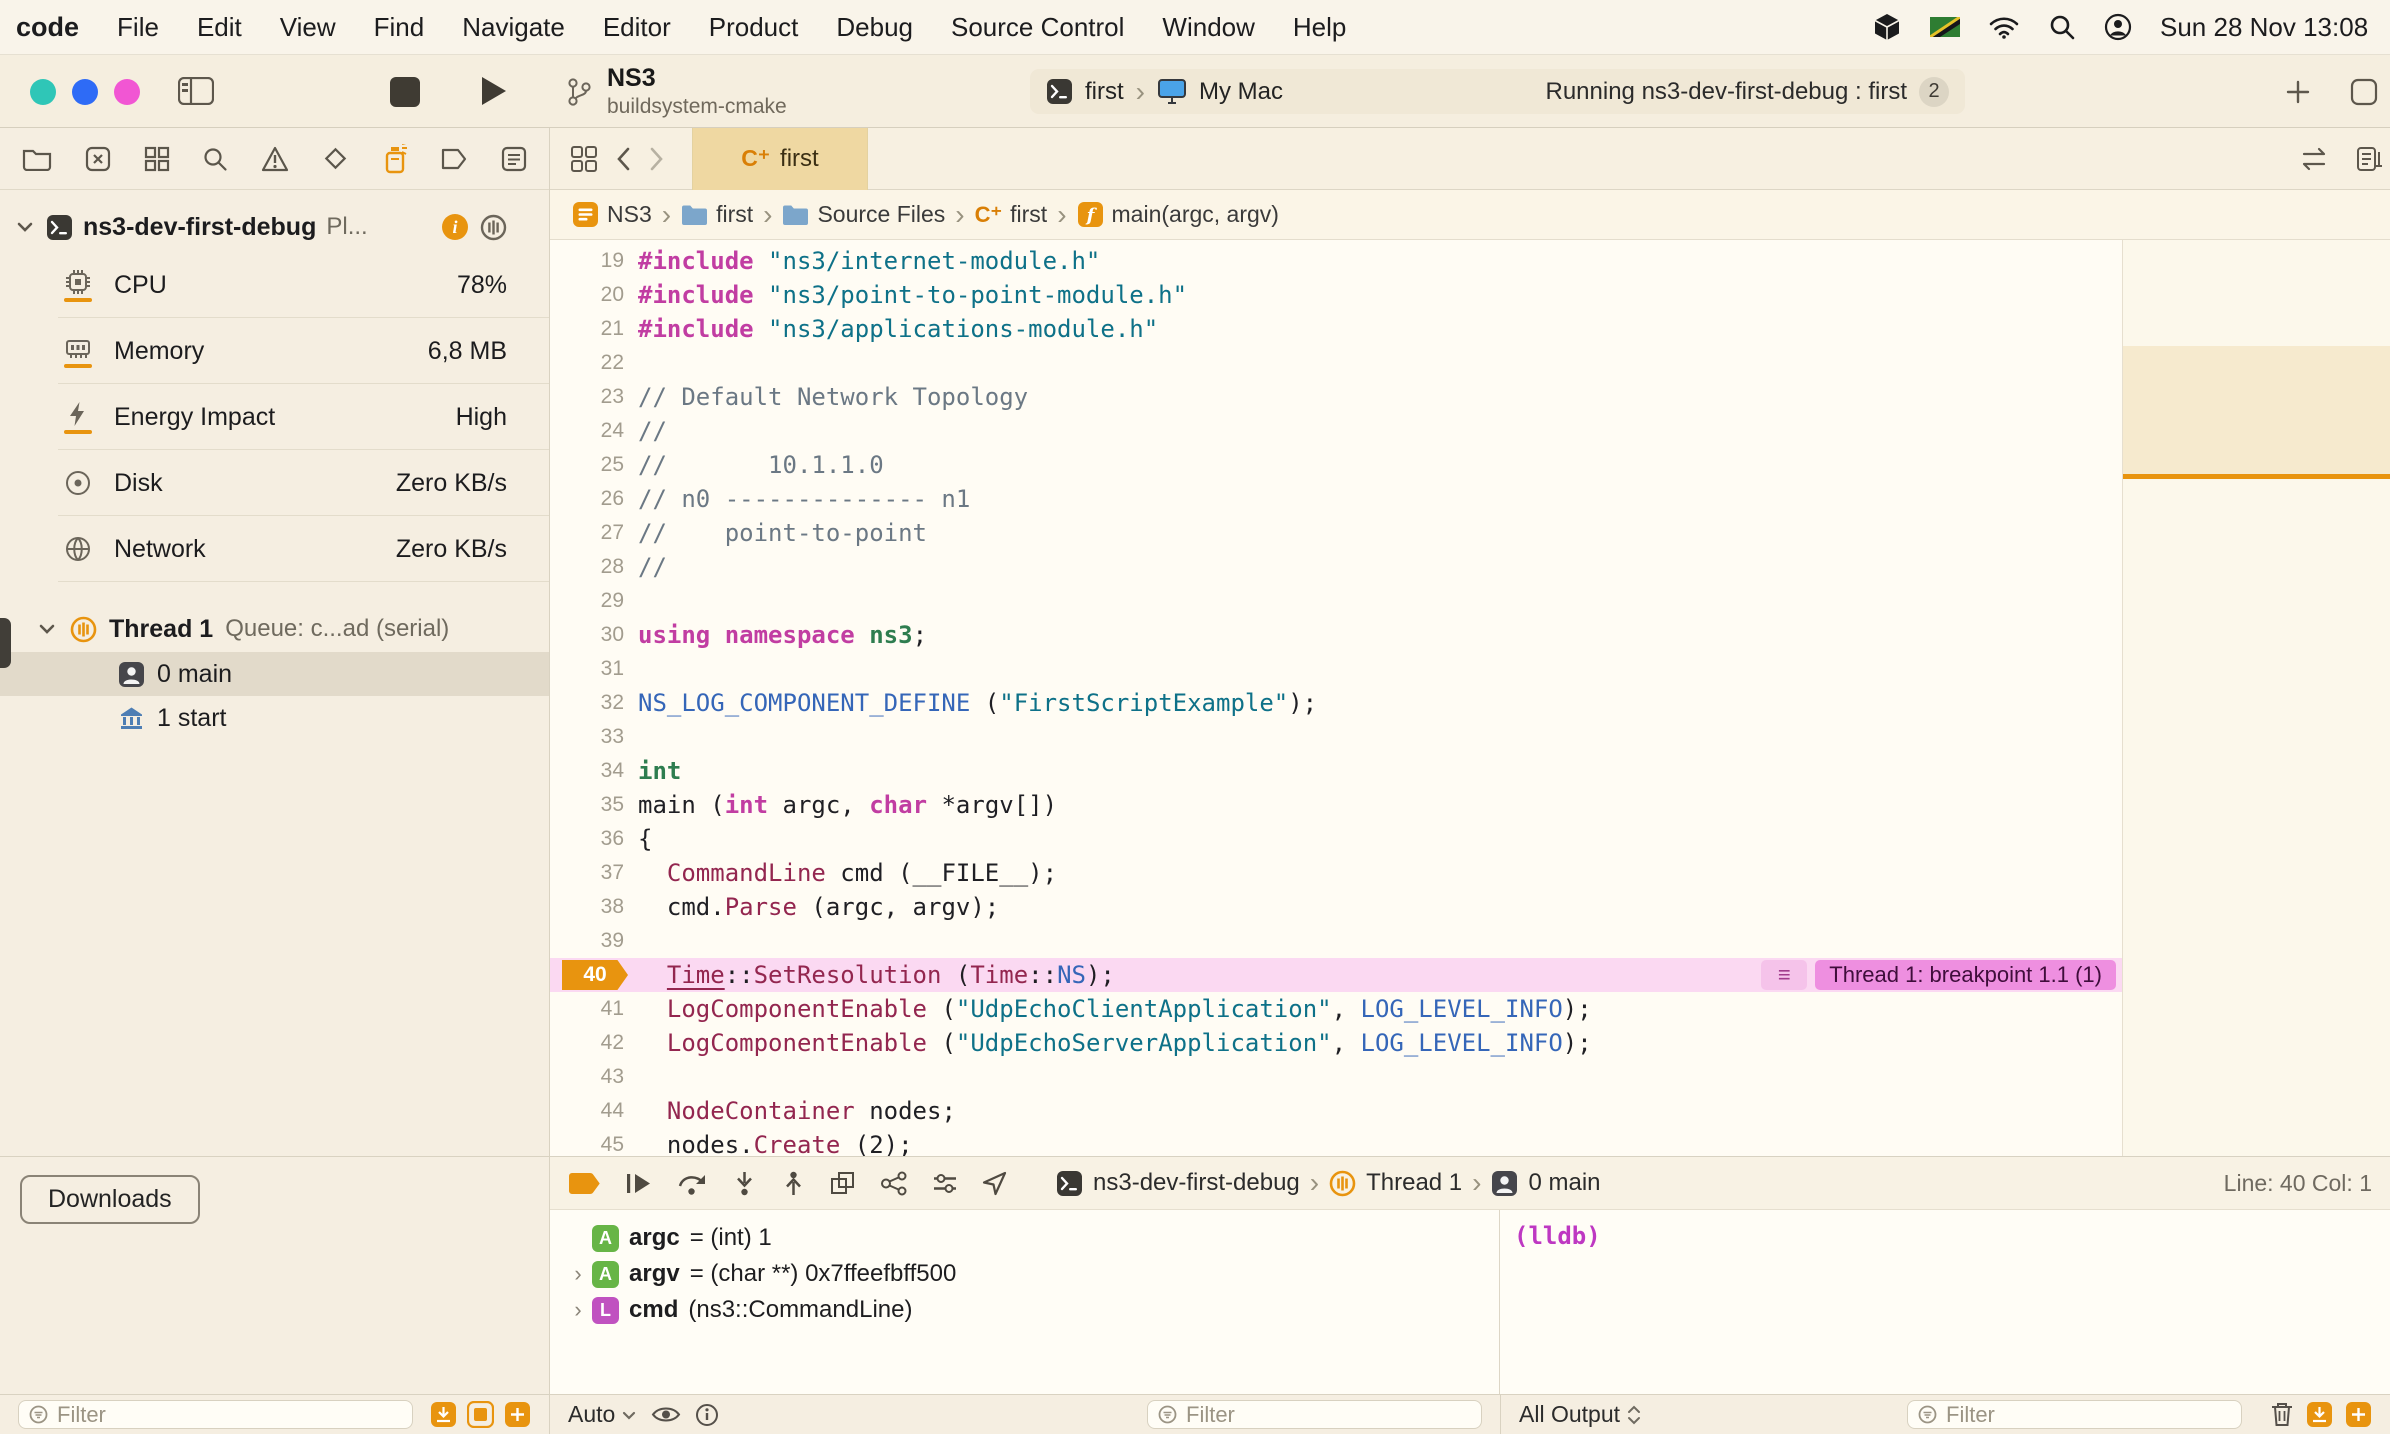 The image size is (2390, 1434). What do you see at coordinates (395, 158) in the screenshot?
I see `debug-navigator-icon` at bounding box center [395, 158].